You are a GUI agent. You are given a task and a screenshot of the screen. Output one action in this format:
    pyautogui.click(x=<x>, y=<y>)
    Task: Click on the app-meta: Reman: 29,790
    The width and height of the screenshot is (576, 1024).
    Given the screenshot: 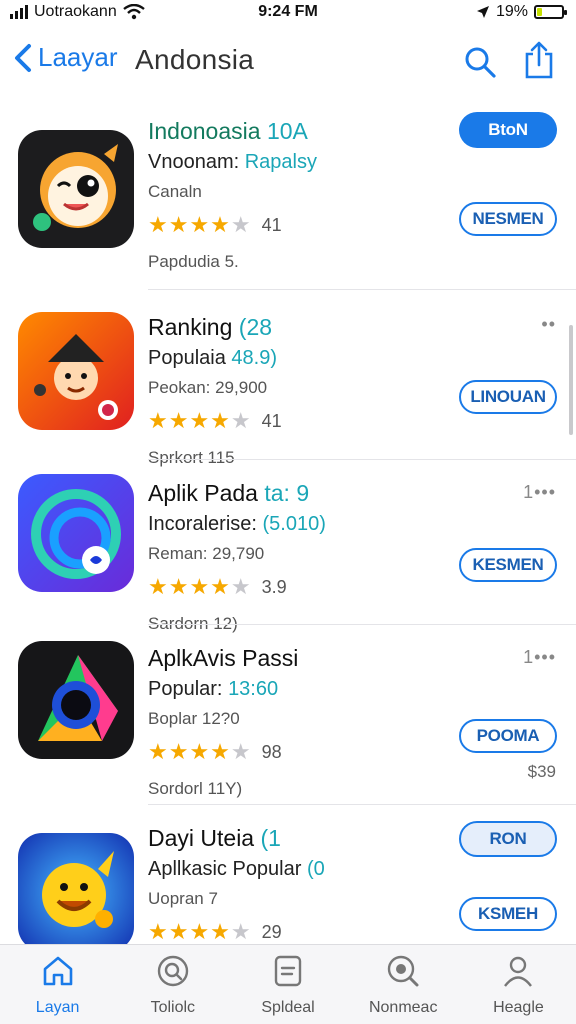 What is the action you would take?
    pyautogui.click(x=206, y=553)
    